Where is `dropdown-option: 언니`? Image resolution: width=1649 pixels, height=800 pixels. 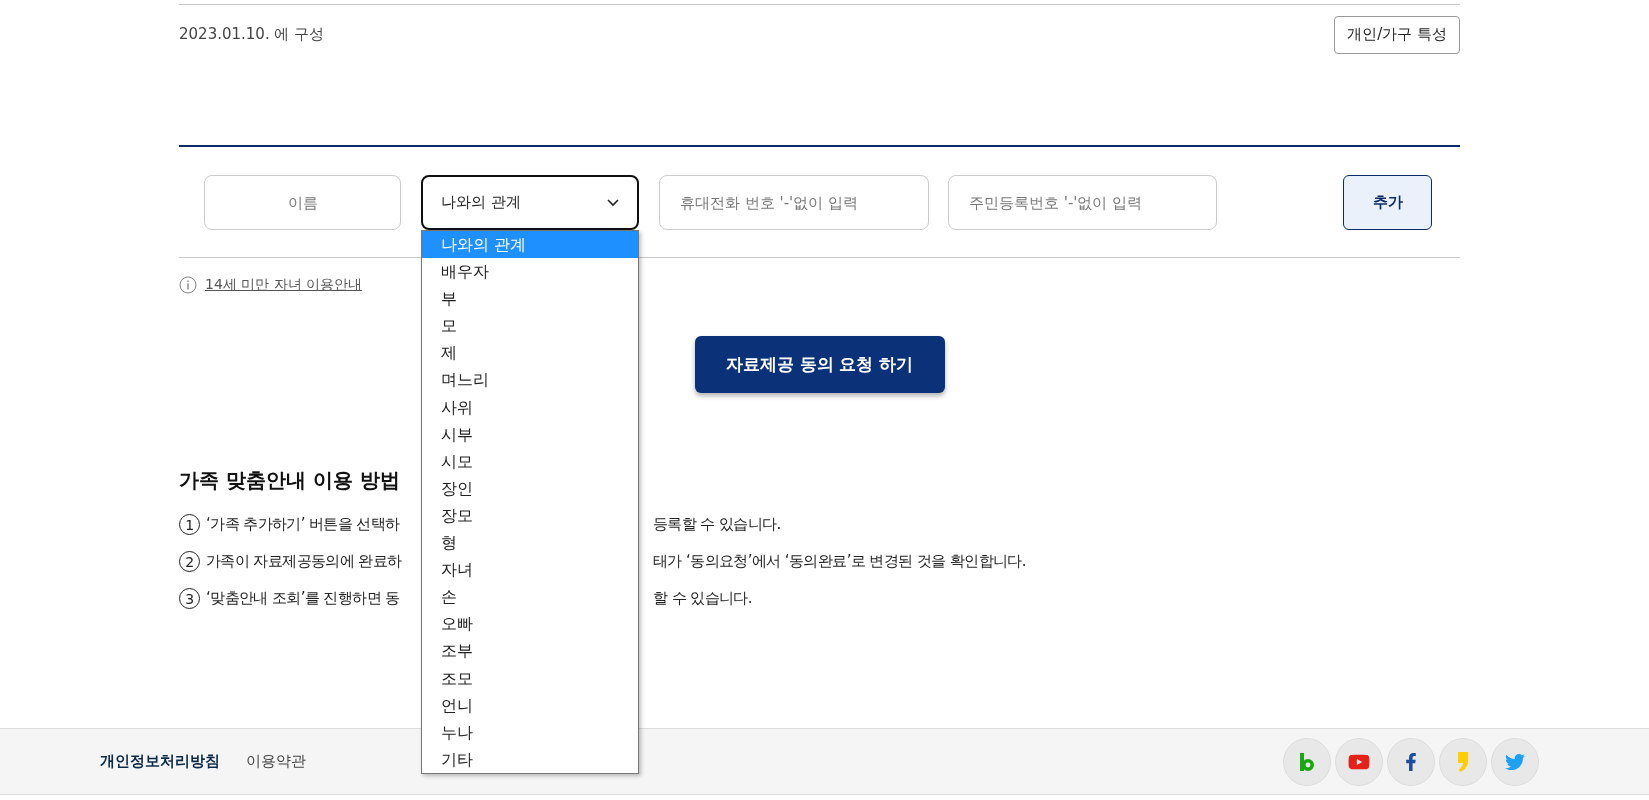 dropdown-option: 언니 is located at coordinates (530, 705).